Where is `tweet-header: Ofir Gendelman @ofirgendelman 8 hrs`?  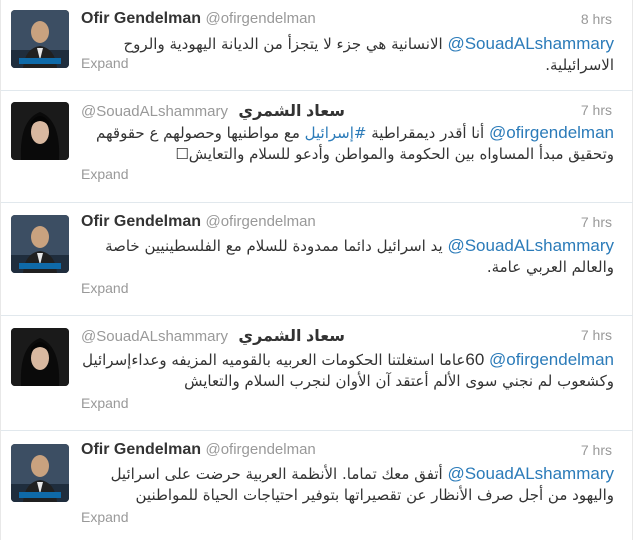
tweet-header: Ofir Gendelman @ofirgendelman 8 hrs is located at coordinates (347, 19).